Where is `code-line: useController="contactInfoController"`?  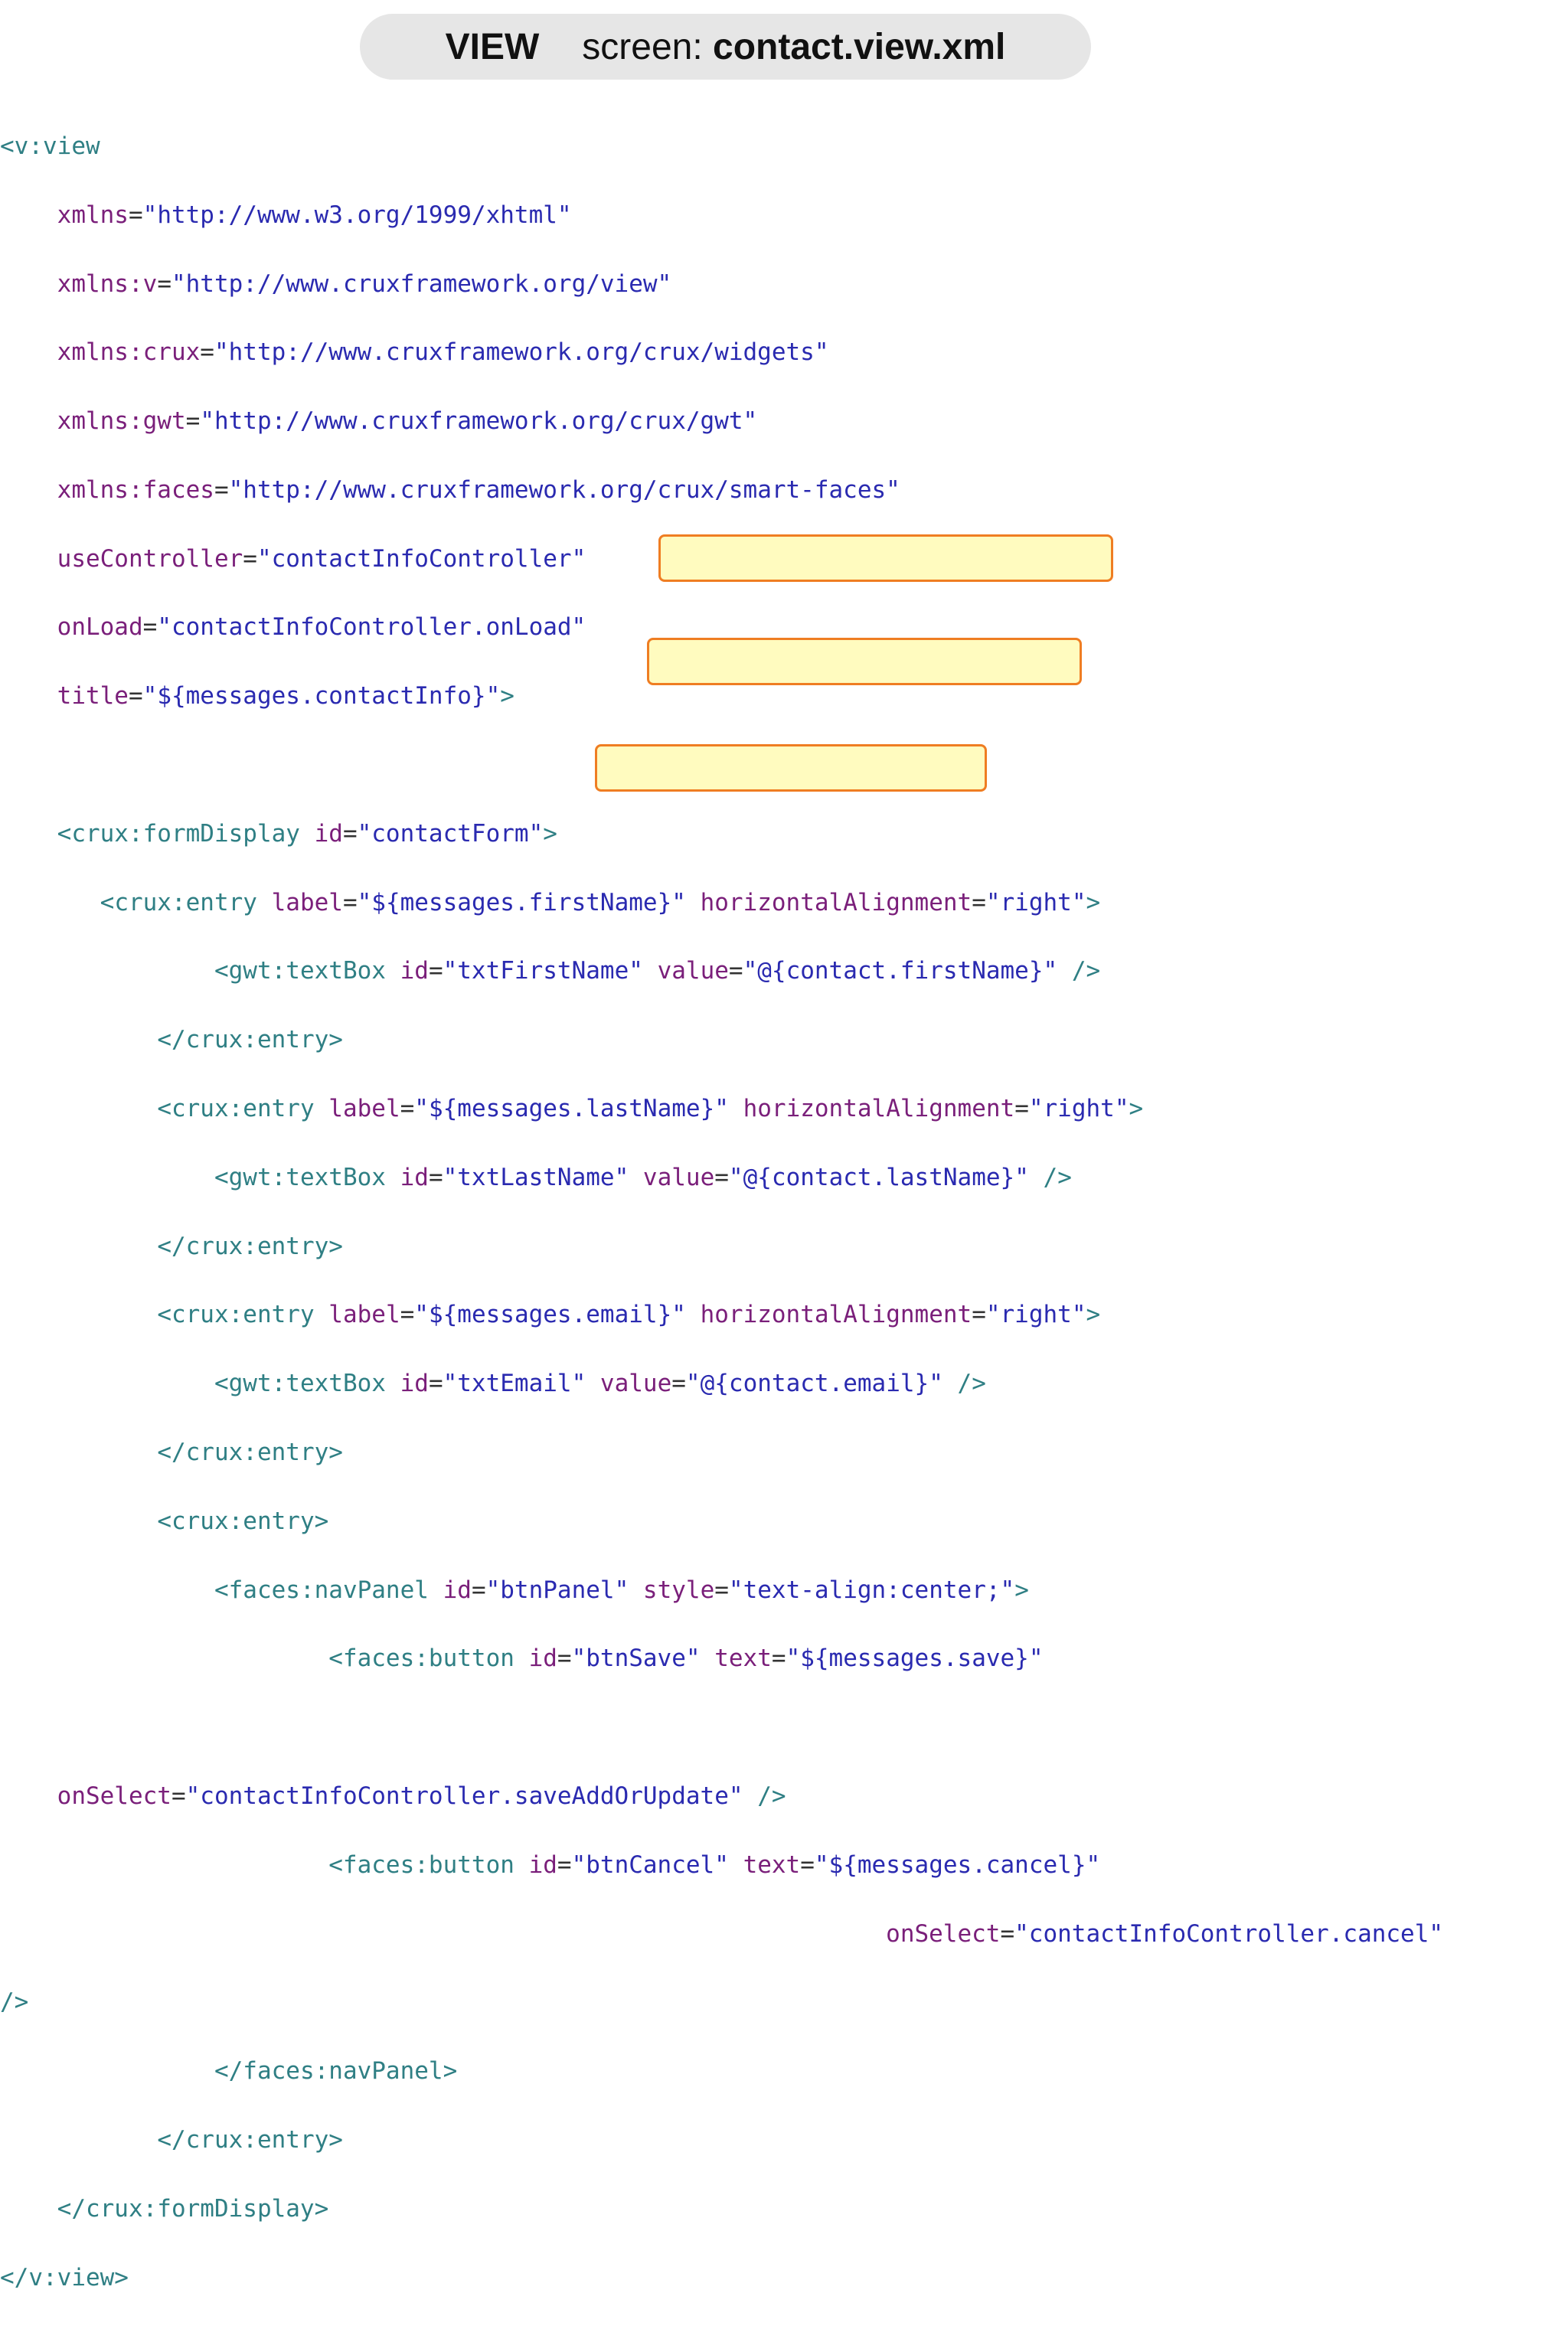 code-line: useController="contactInfoController" is located at coordinates (321, 558).